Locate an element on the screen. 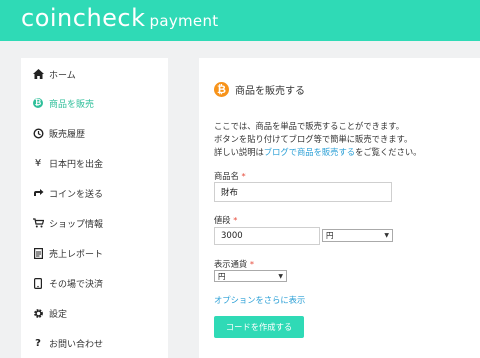  sidebar-item-pos: その場で決済 is located at coordinates (94, 283).